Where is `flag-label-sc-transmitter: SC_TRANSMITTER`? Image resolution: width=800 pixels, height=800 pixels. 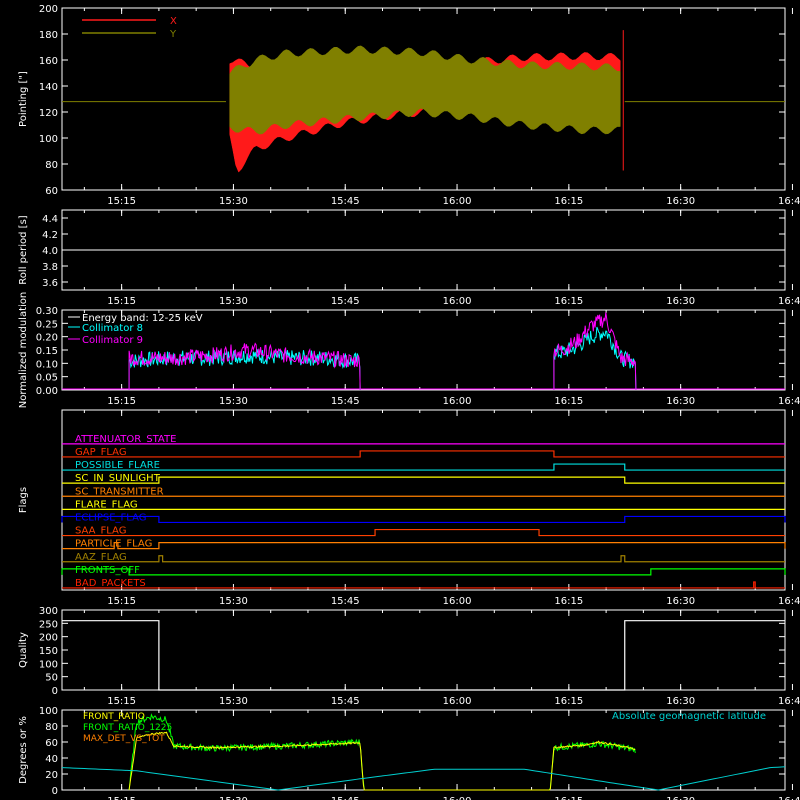 flag-label-sc-transmitter: SC_TRANSMITTER is located at coordinates (119, 491).